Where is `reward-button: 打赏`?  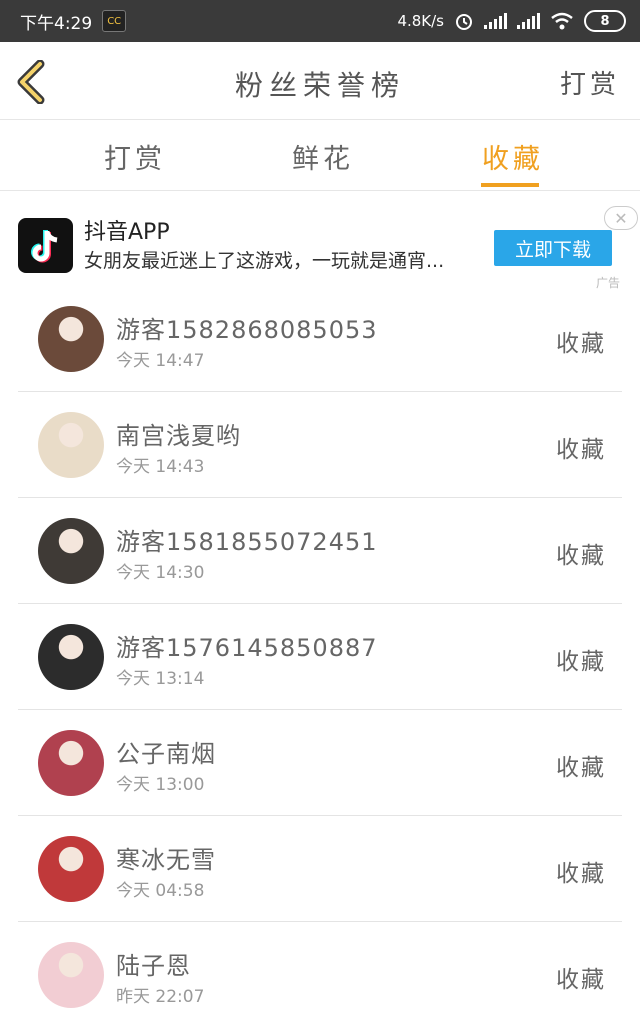 reward-button: 打赏 is located at coordinates (590, 82).